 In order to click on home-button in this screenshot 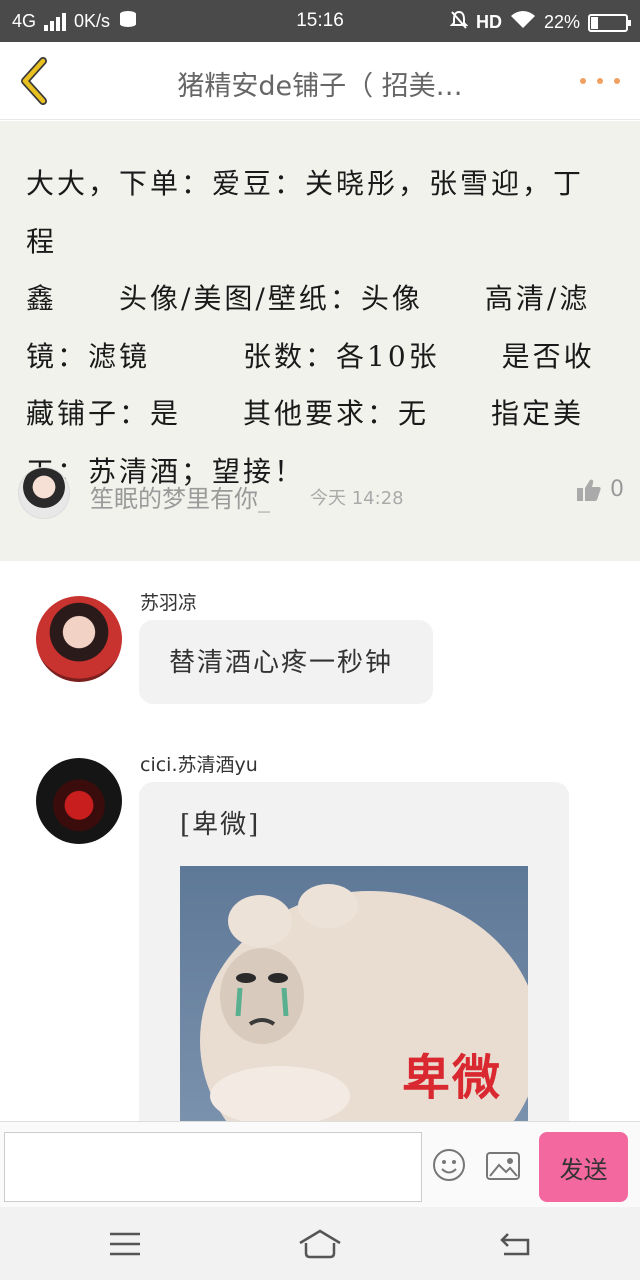, I will do `click(320, 1244)`.